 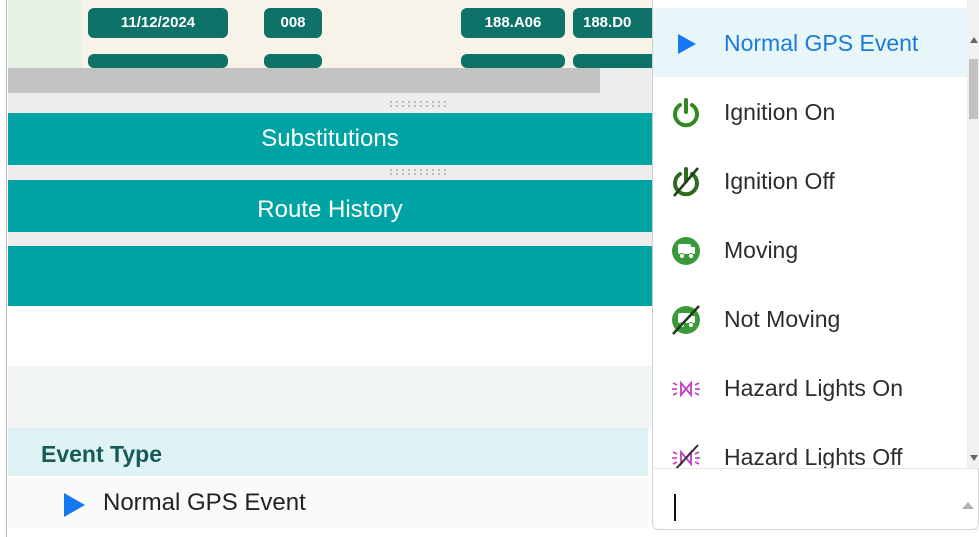 What do you see at coordinates (782, 319) in the screenshot?
I see `option-label: Not Moving` at bounding box center [782, 319].